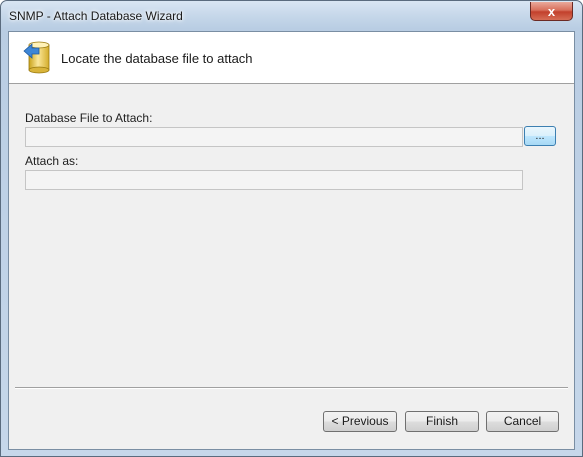 This screenshot has height=457, width=583. Describe the element at coordinates (89, 118) in the screenshot. I see `database-file-label: Database File to Attach:` at that location.